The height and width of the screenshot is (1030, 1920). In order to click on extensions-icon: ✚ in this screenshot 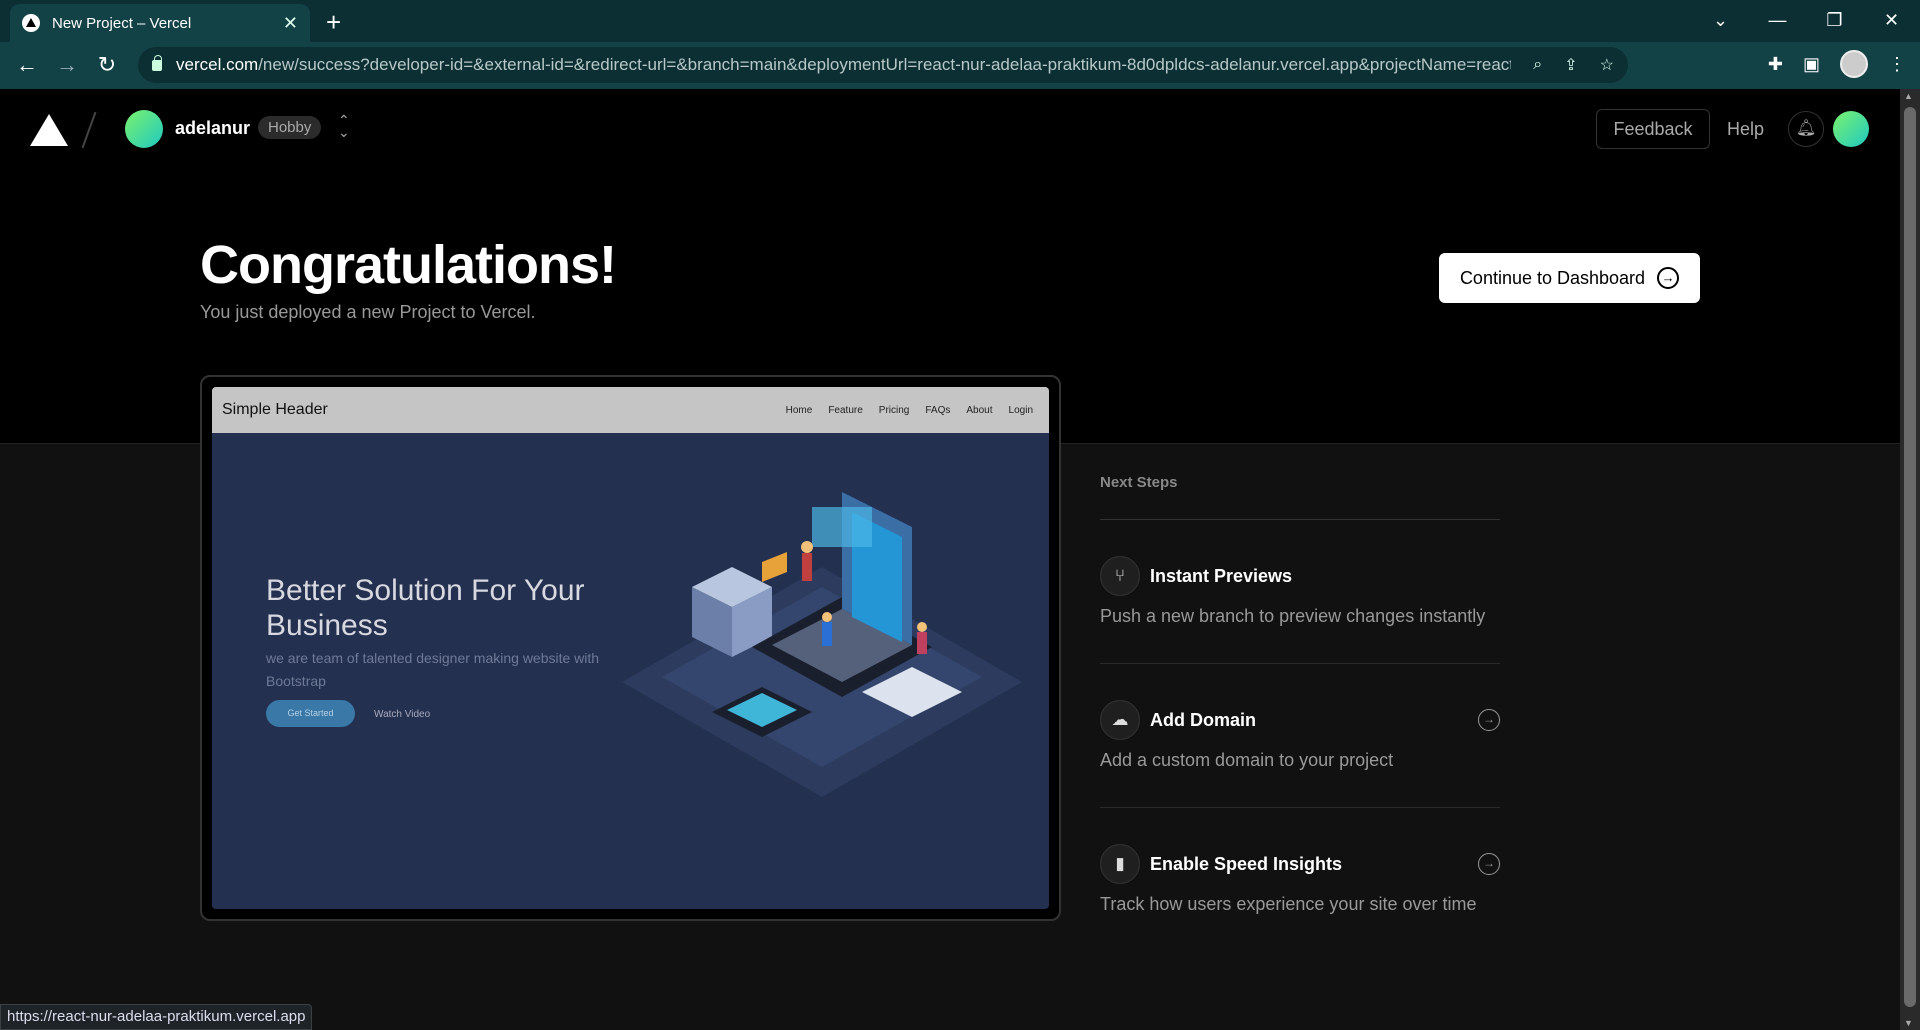, I will do `click(1775, 64)`.